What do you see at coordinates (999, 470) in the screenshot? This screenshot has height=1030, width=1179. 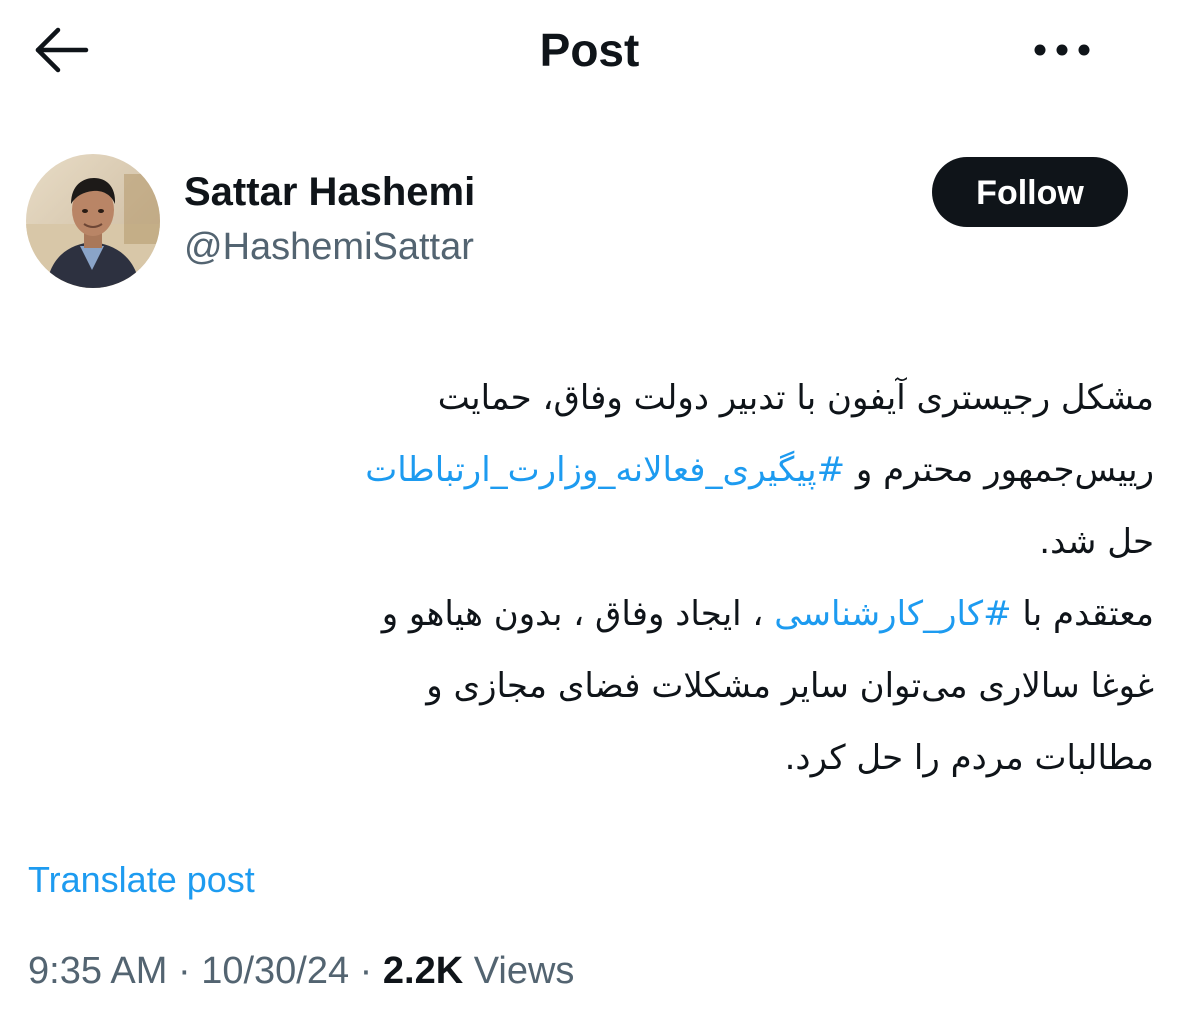 I see `tweet-text-segment: رییس‌جمهور محترم و` at bounding box center [999, 470].